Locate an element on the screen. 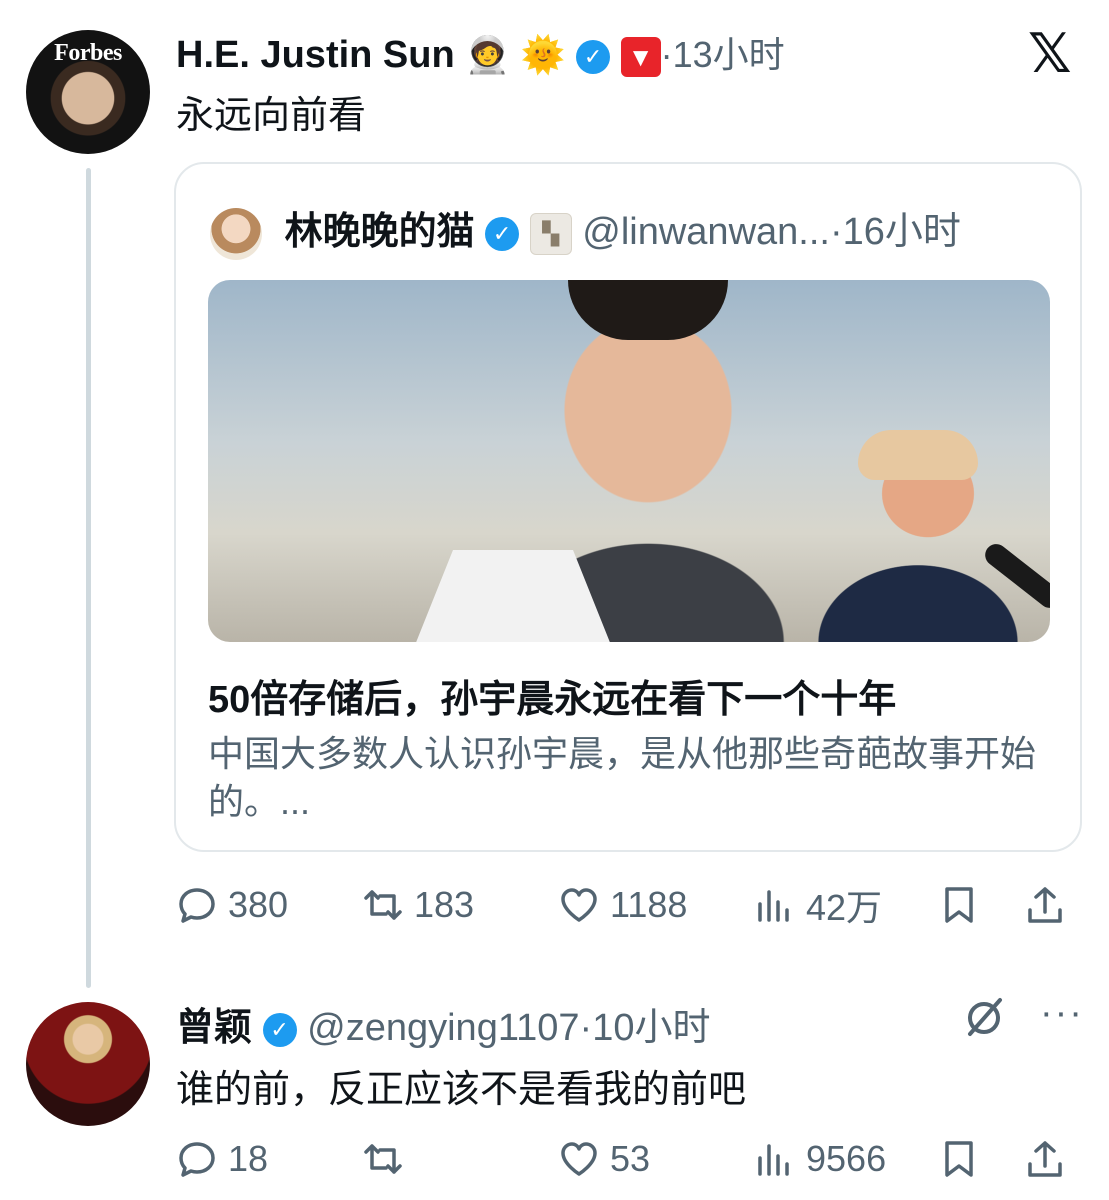  photo-subject-background is located at coordinates (918, 536).